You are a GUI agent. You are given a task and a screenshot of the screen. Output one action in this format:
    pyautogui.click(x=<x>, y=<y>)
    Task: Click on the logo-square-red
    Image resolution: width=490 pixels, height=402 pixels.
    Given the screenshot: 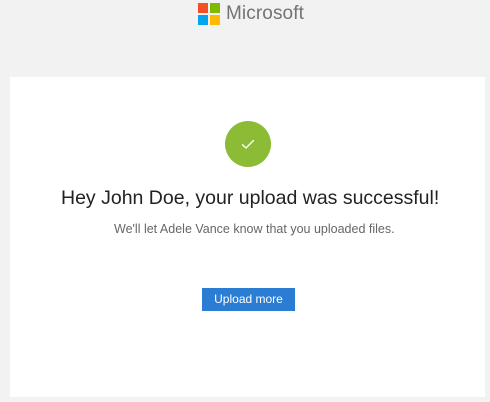 What is the action you would take?
    pyautogui.click(x=203, y=8)
    